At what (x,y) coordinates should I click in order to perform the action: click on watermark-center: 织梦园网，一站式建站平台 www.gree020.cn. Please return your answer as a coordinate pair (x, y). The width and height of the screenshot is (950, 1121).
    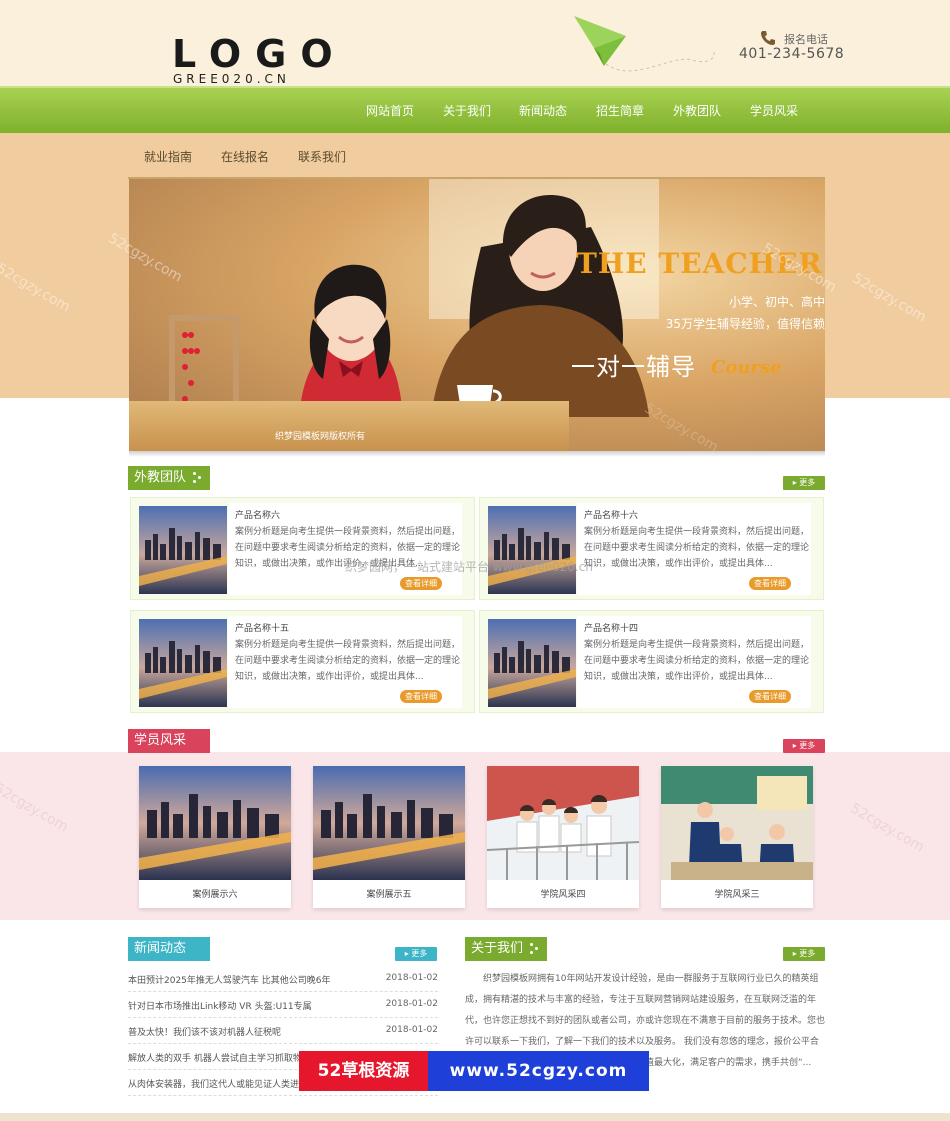
    Looking at the image, I should click on (469, 567).